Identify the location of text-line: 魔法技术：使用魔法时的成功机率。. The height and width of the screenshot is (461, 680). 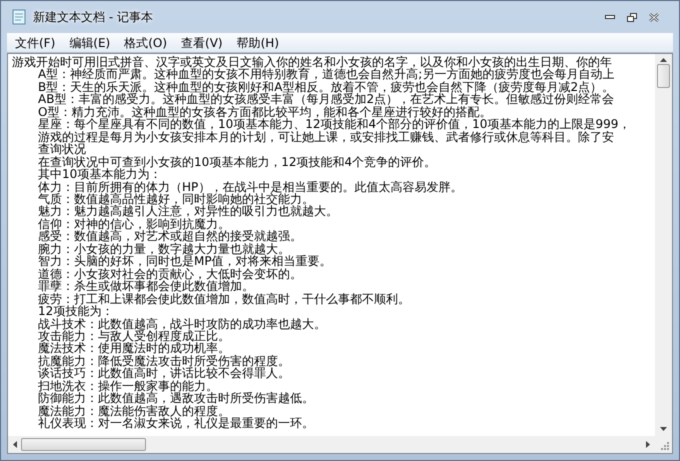
(134, 348).